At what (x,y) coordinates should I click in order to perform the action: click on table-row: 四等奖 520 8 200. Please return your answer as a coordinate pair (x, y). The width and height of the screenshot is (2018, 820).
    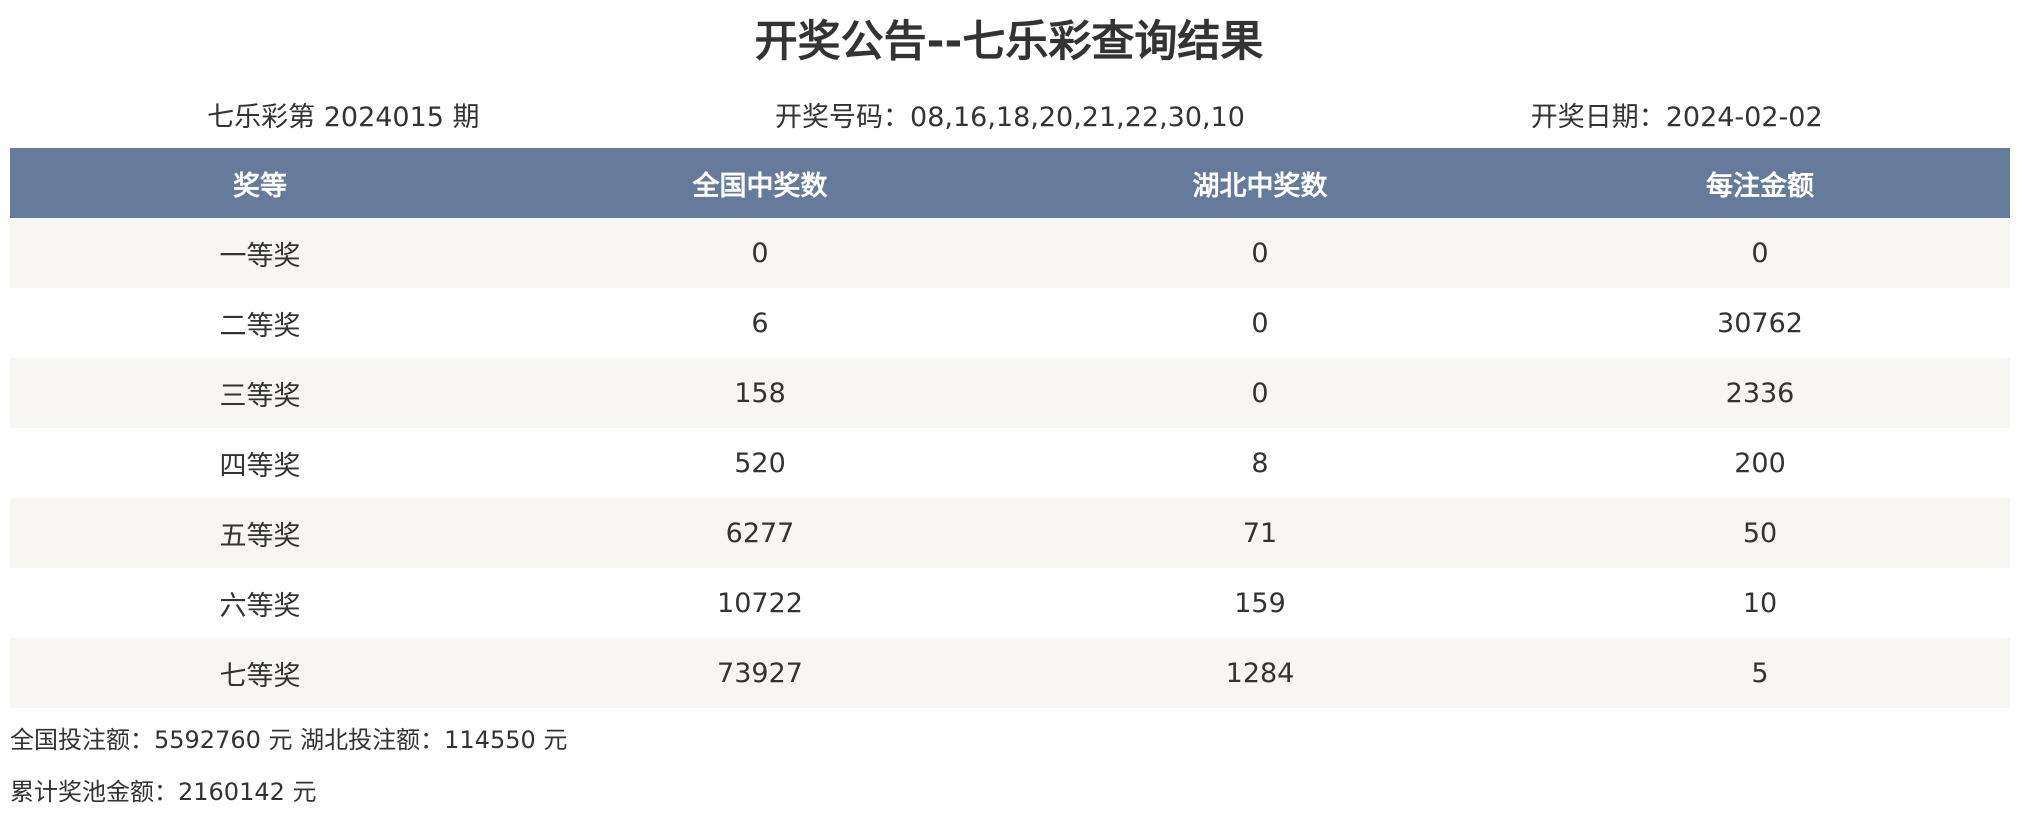
    Looking at the image, I should click on (1010, 463).